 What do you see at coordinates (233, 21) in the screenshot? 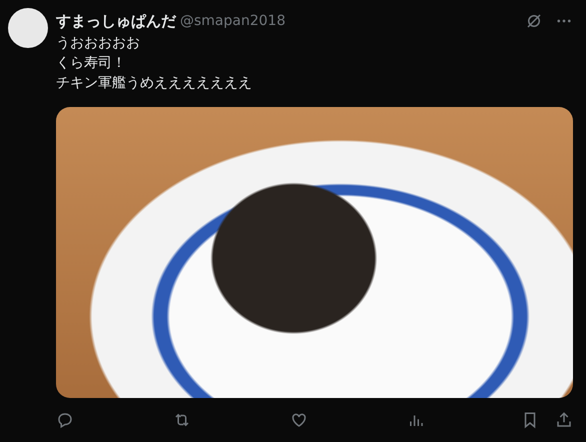
I see `author-handle: @smapan2018` at bounding box center [233, 21].